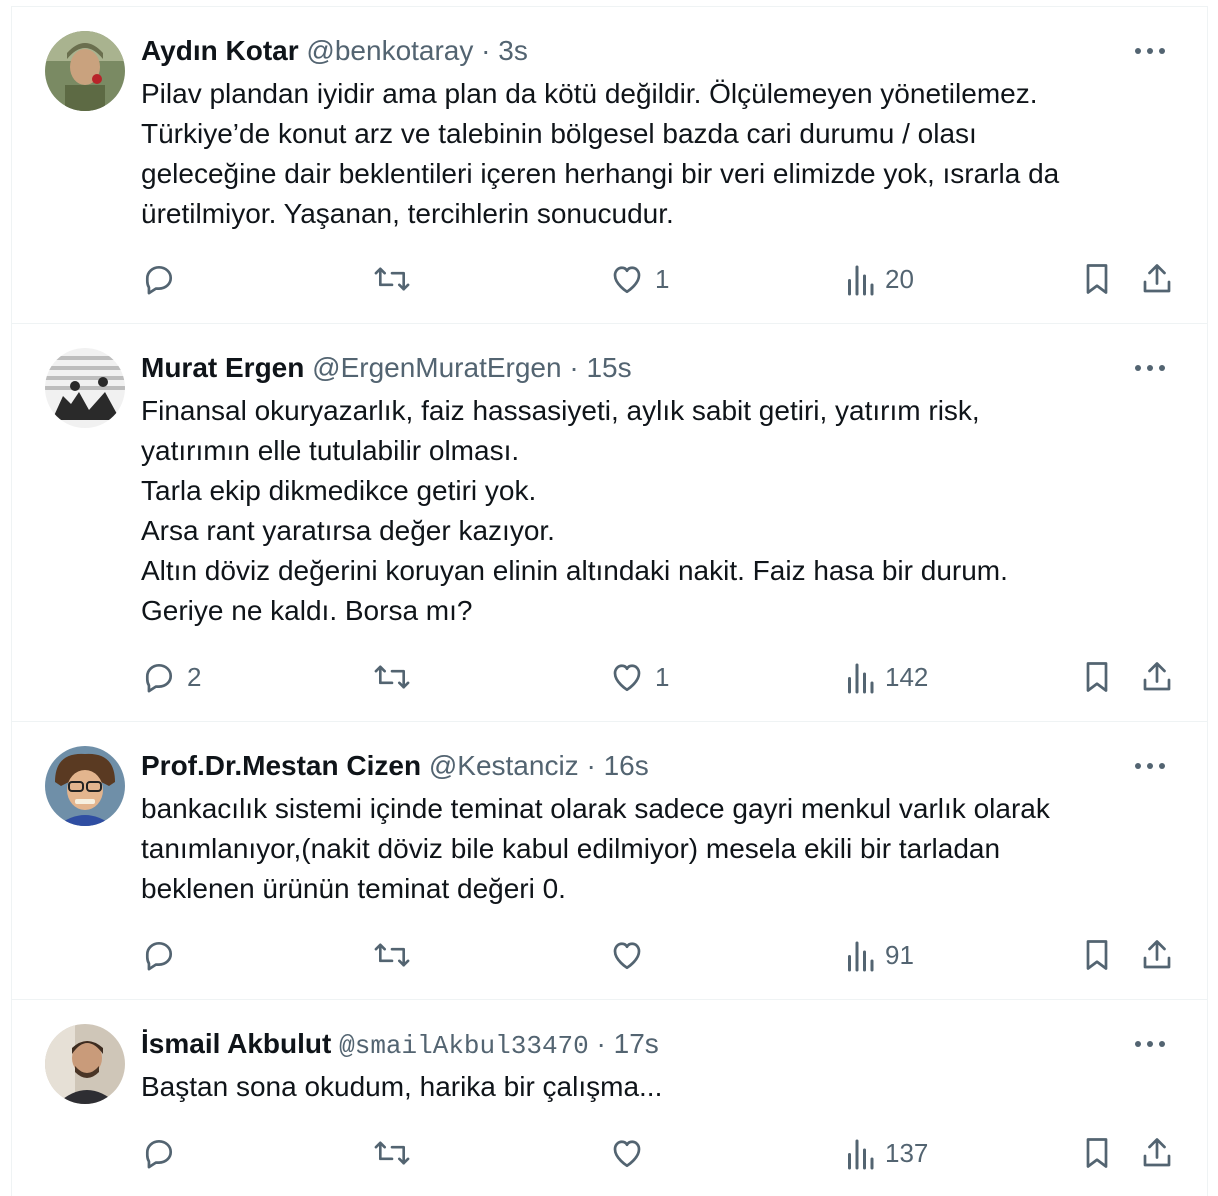 This screenshot has width=1218, height=1196. What do you see at coordinates (389, 50) in the screenshot?
I see `author-handle: @benkotaray` at bounding box center [389, 50].